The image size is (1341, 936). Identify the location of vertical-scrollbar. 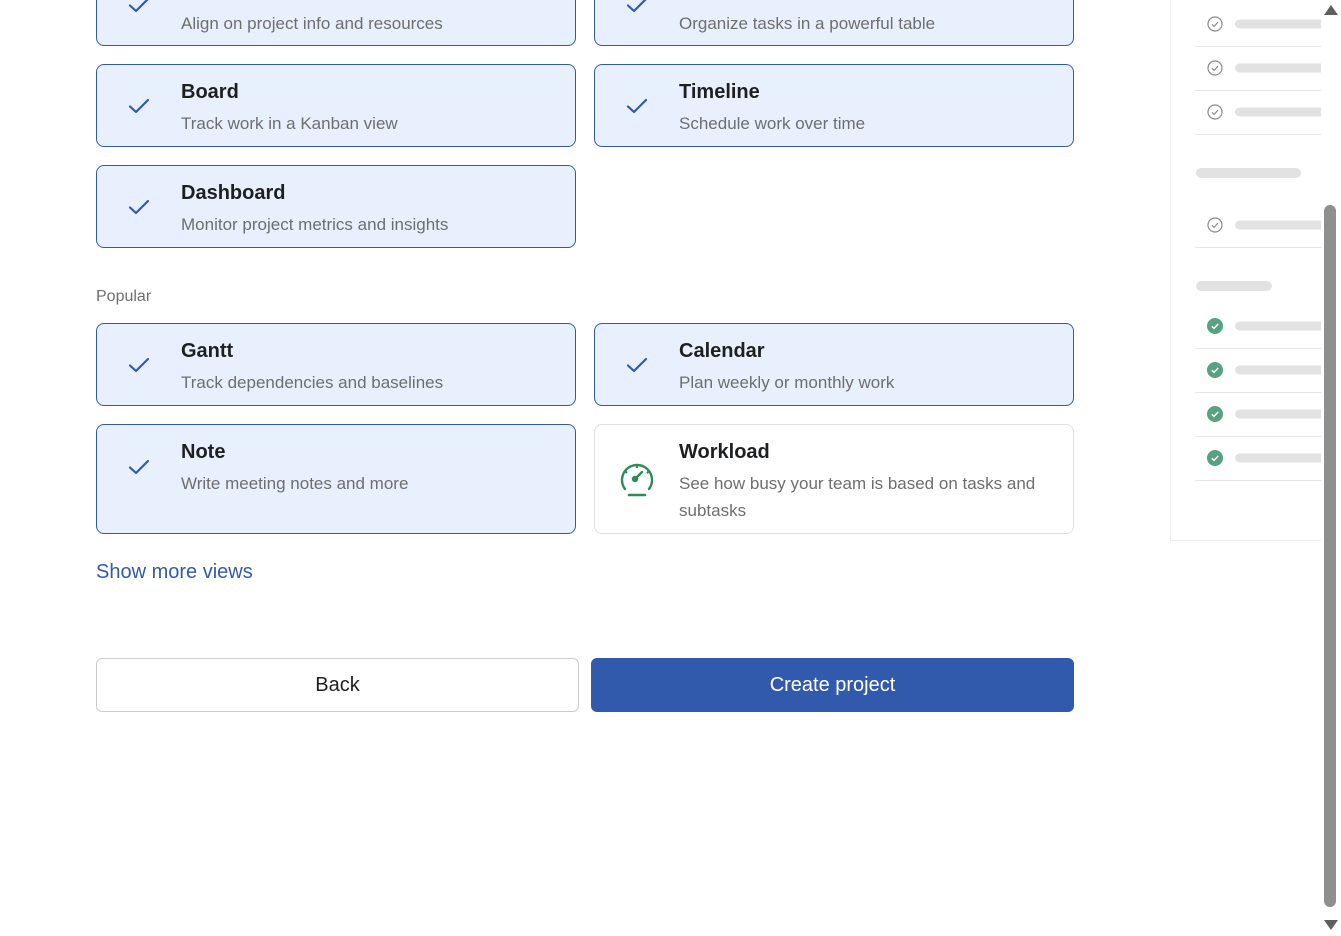
(1331, 468).